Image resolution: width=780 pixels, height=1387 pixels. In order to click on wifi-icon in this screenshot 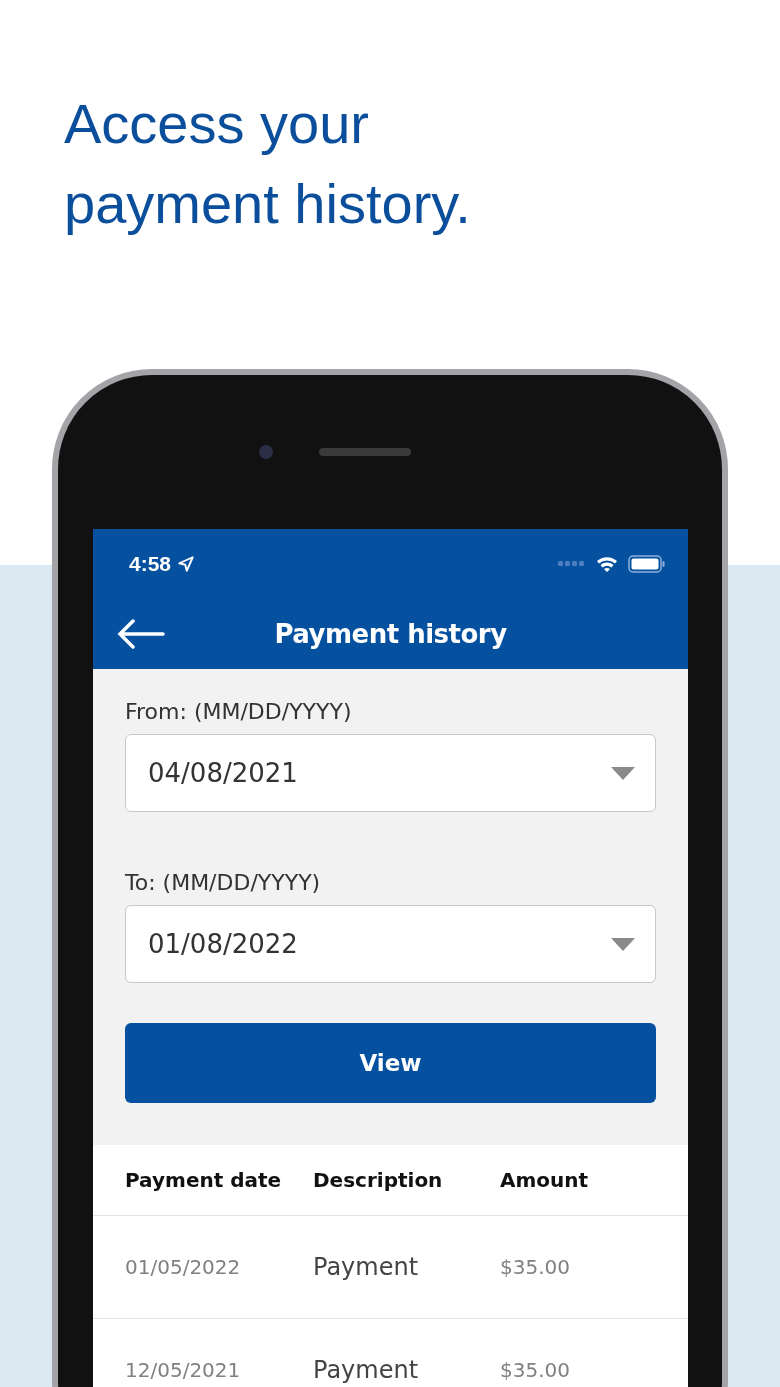, I will do `click(607, 564)`.